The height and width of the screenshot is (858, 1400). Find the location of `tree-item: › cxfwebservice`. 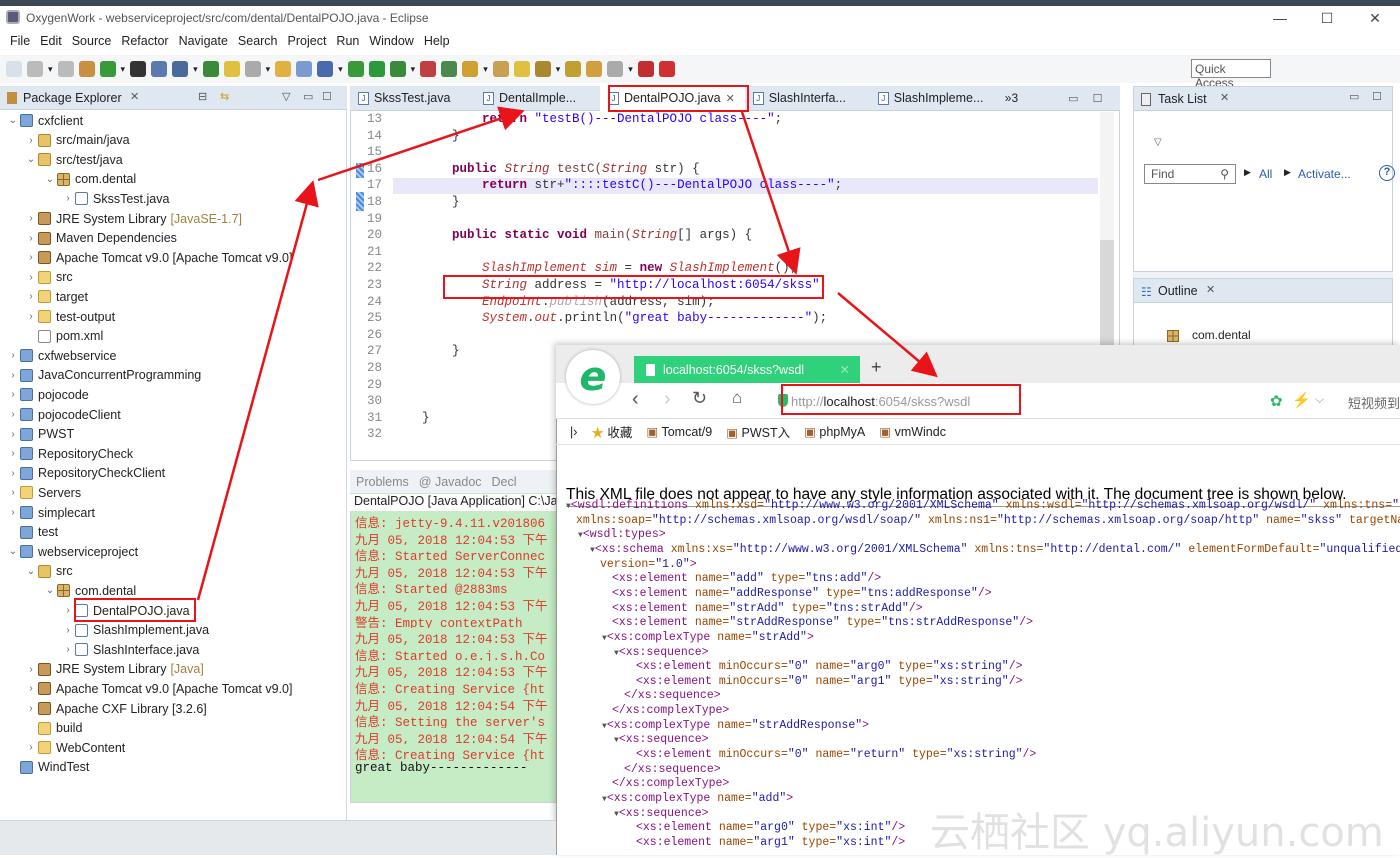

tree-item: › cxfwebservice is located at coordinates (61, 355).